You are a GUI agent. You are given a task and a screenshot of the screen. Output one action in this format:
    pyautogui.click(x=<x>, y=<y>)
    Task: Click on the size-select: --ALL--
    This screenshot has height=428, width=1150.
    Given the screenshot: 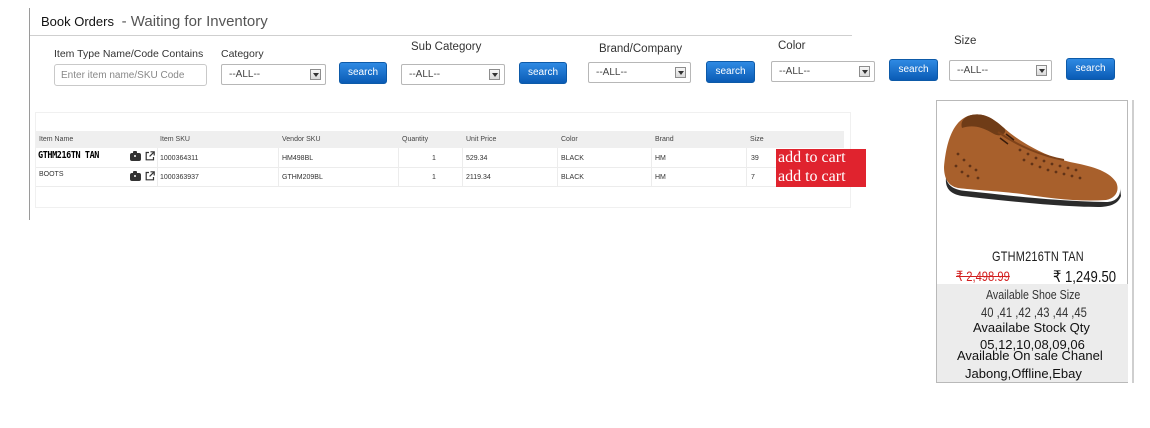 What is the action you would take?
    pyautogui.click(x=1000, y=70)
    